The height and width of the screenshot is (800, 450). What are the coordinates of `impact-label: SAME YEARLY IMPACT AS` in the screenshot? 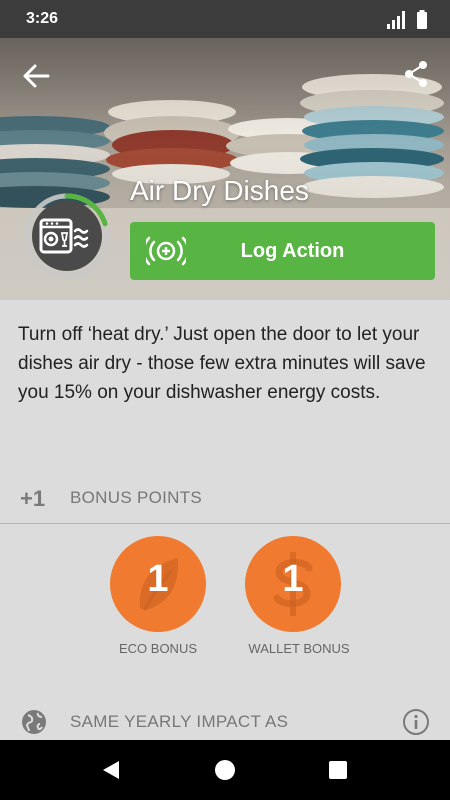 It's located at (179, 721).